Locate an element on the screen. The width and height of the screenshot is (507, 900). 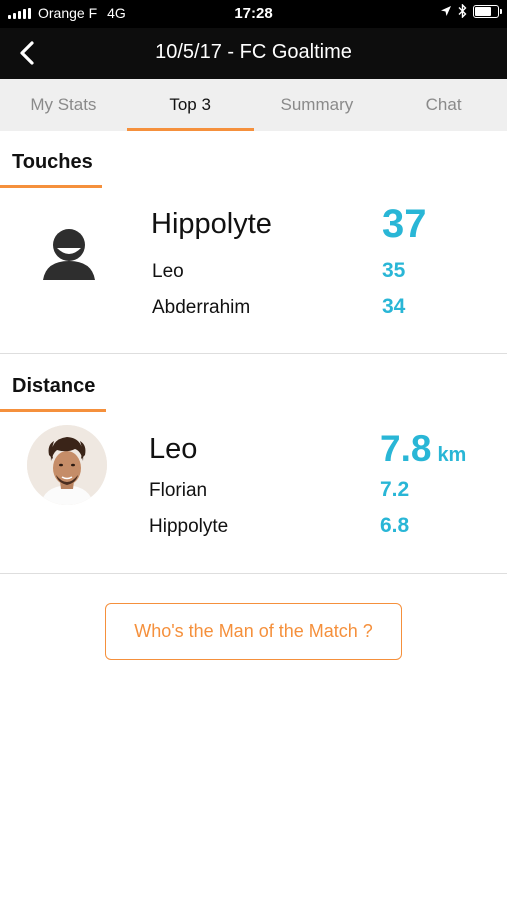
touches-second-name: Leo is located at coordinates (168, 271).